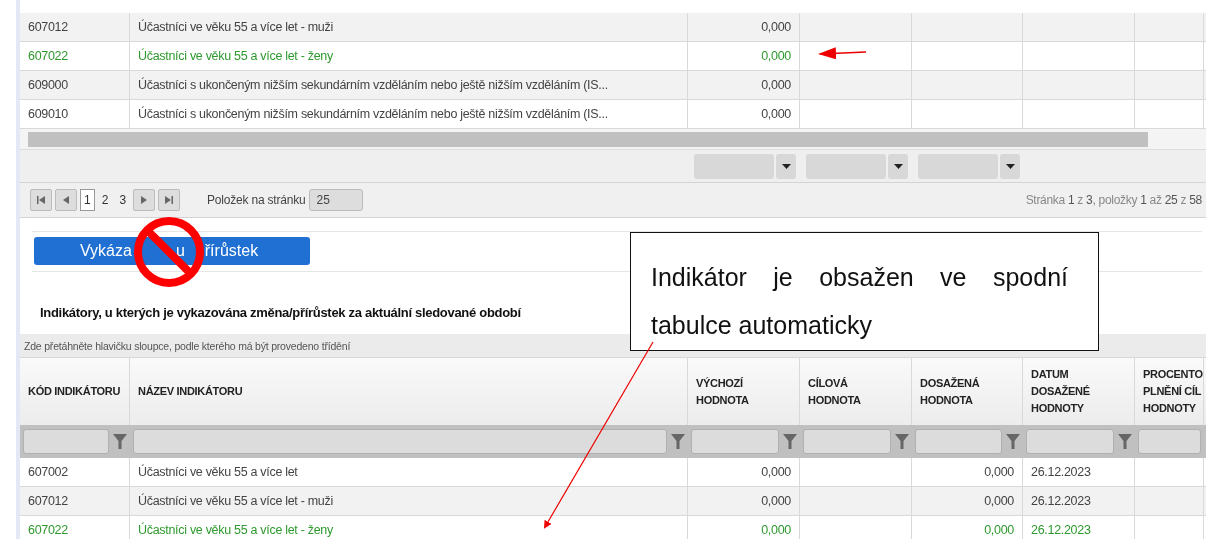  I want to click on section-title: Indikátory, u kterých je vykazována změna/přírůstek za aktuální sledované období, so click(280, 312).